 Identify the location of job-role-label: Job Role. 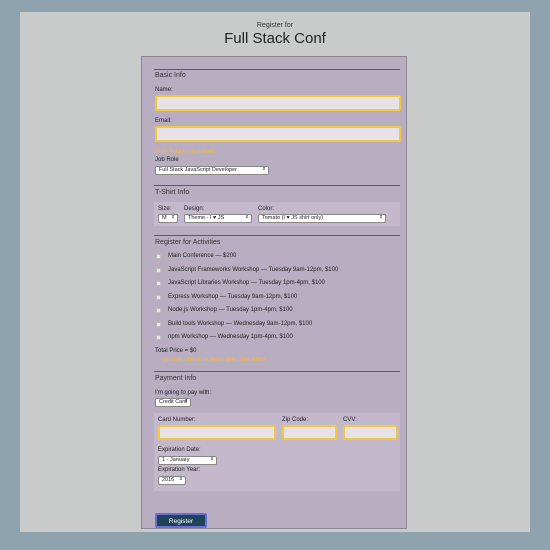
(167, 160).